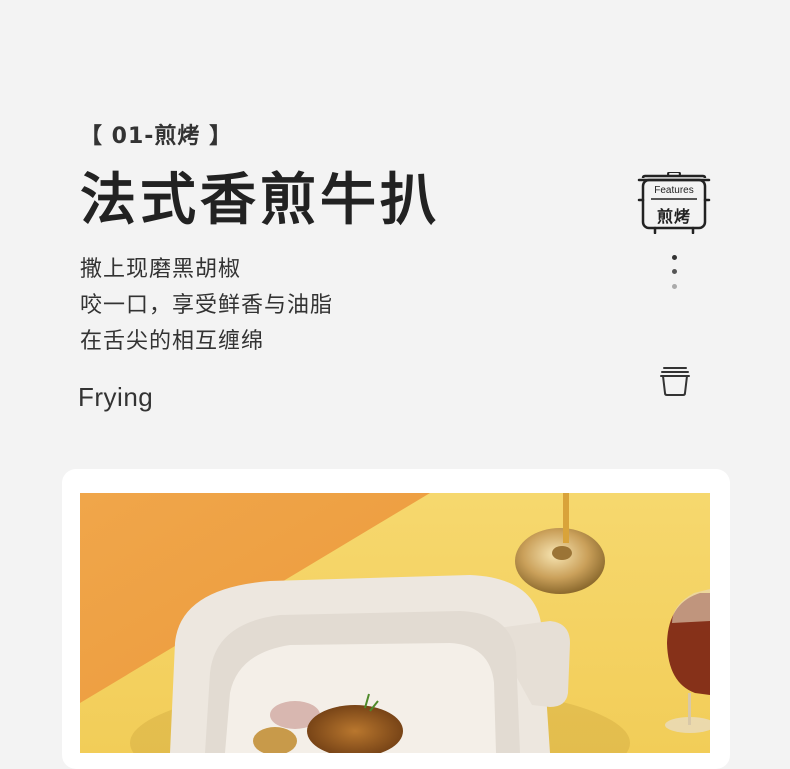 This screenshot has height=769, width=790. I want to click on description-line: 在舌尖的相互缠绵, so click(172, 341).